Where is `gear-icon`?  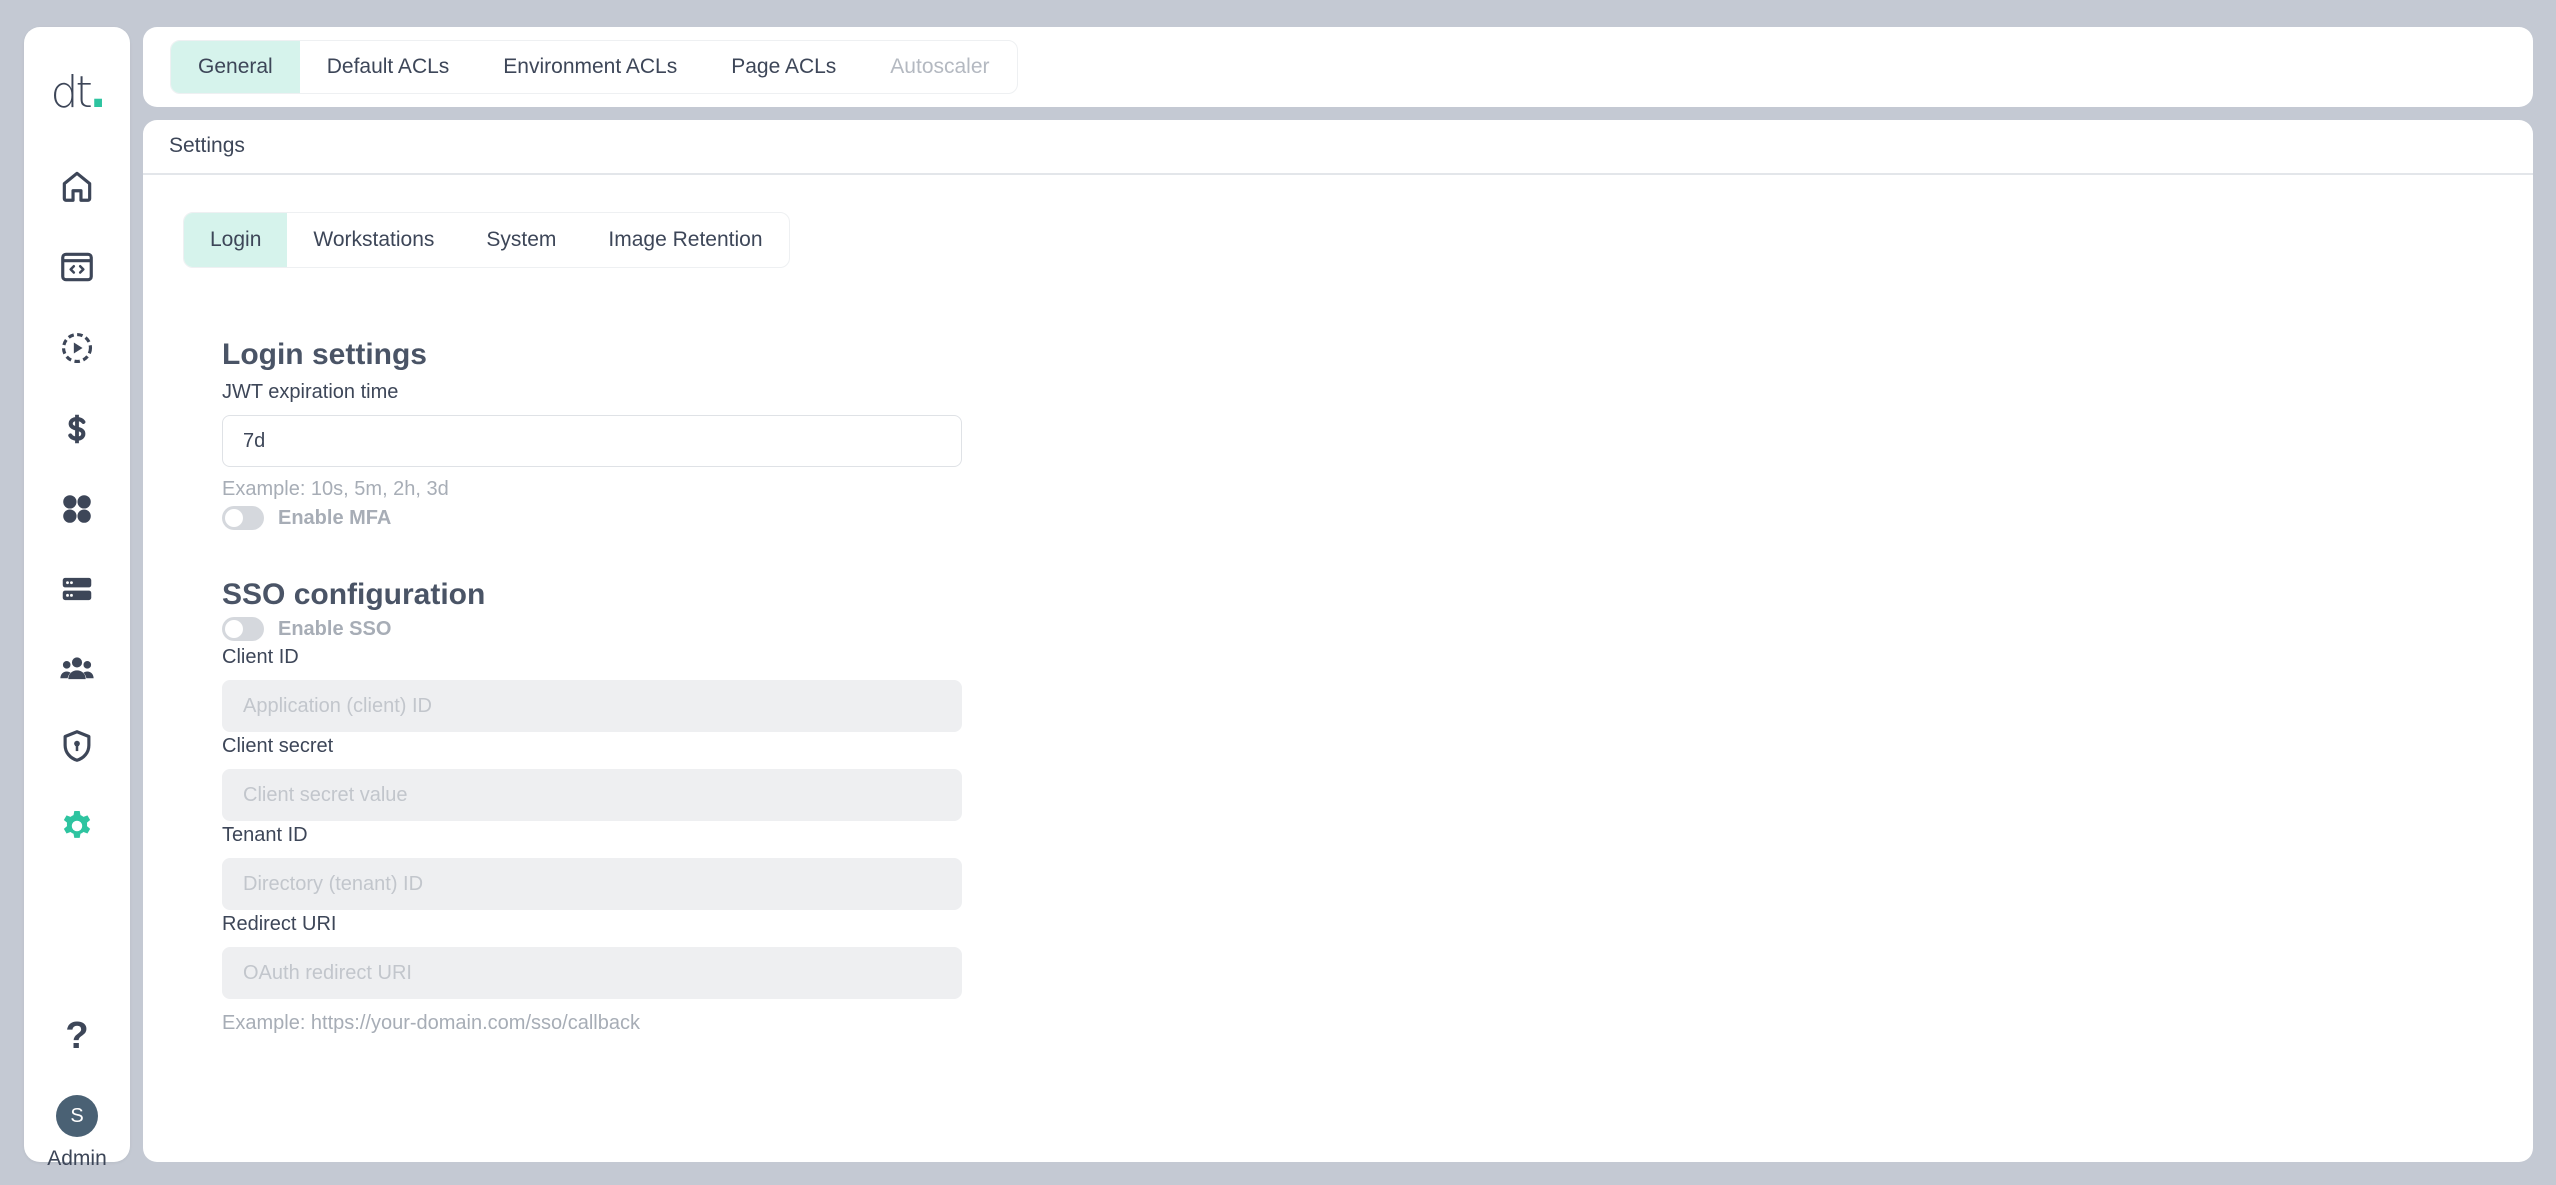
gear-icon is located at coordinates (77, 826).